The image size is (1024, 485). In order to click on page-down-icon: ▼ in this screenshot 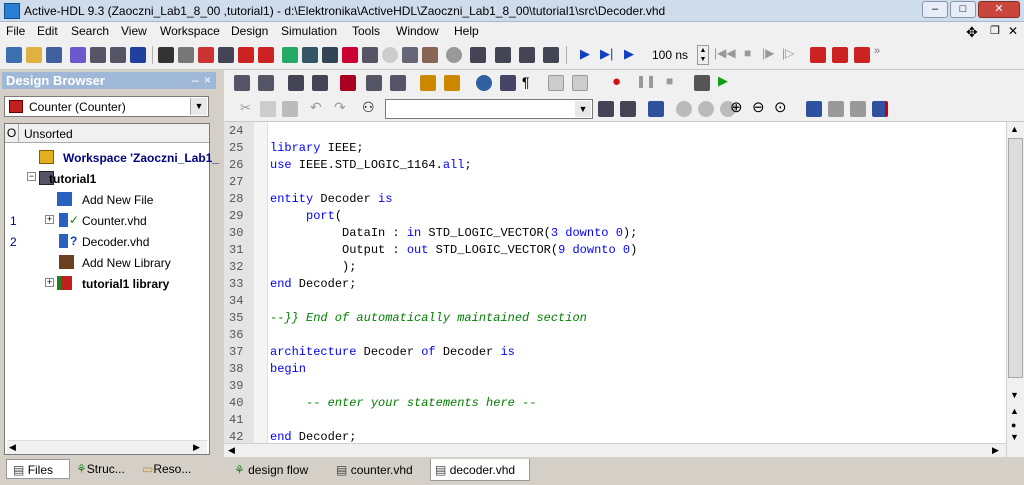, I will do `click(1014, 437)`.